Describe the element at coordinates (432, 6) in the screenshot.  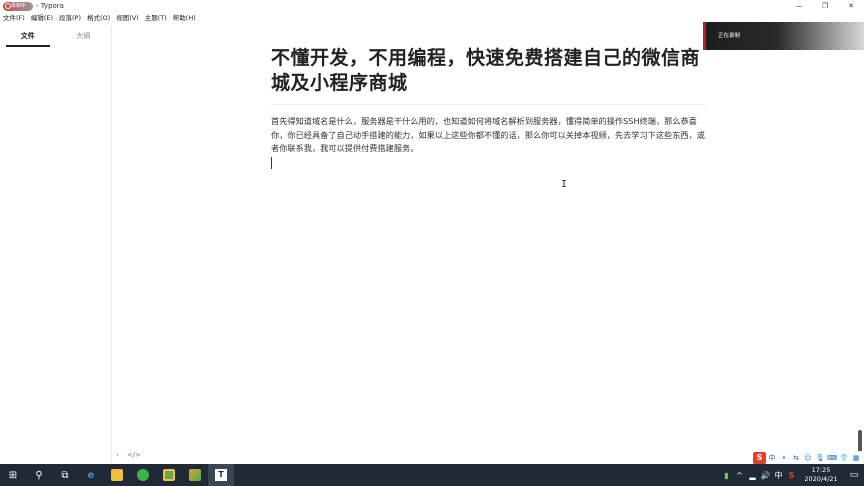
I see `title-bar: 录制中 - Typora — ❐ ✕` at that location.